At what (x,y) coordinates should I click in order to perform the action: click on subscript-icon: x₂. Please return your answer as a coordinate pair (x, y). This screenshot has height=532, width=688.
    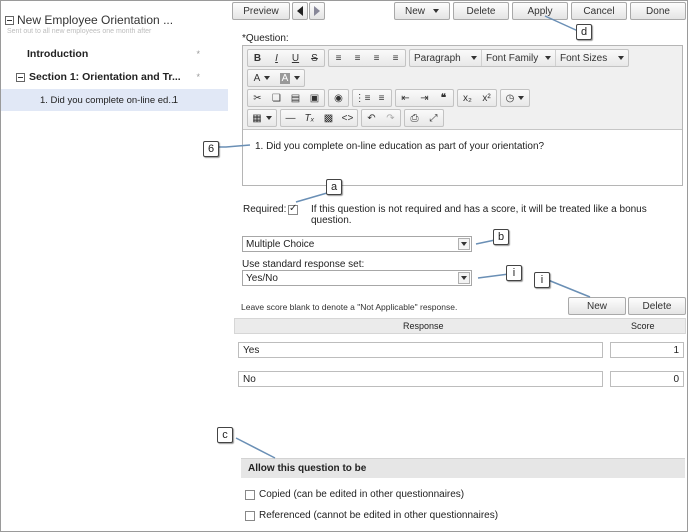
    Looking at the image, I should click on (467, 98).